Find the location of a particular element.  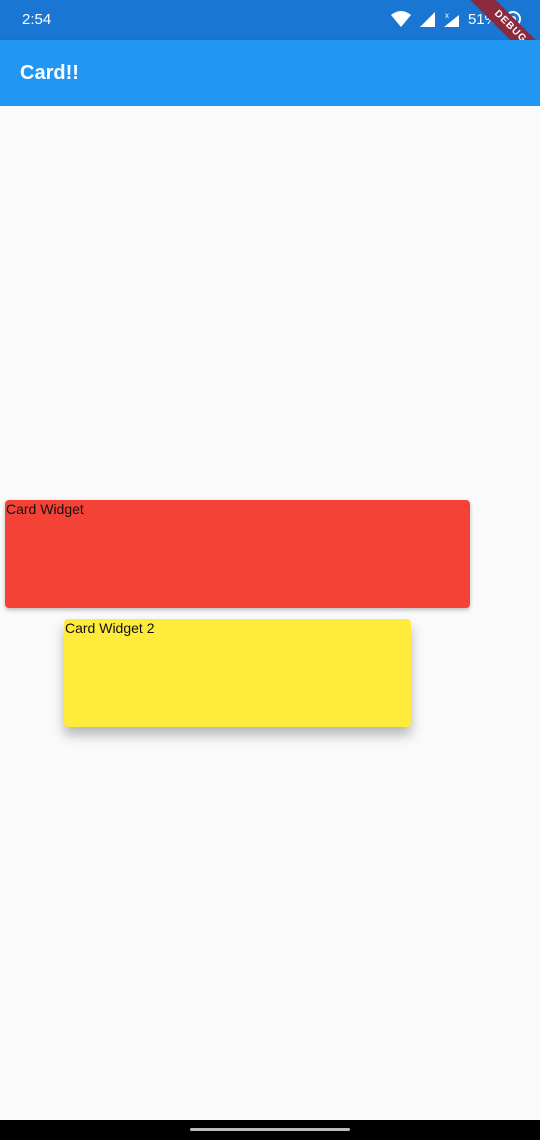

card-label: Card Widget is located at coordinates (45, 509).